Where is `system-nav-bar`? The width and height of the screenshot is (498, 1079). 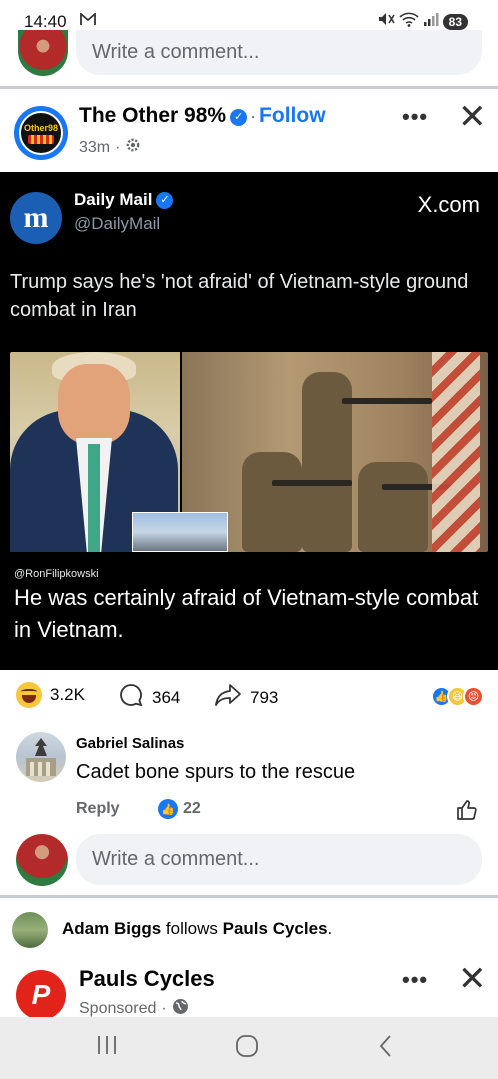
system-nav-bar is located at coordinates (249, 1048).